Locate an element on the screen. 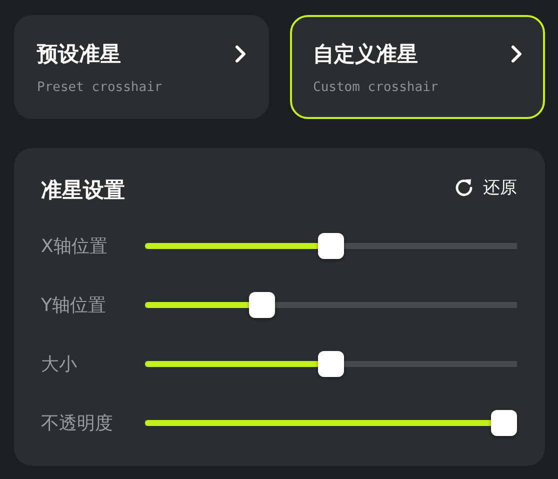 The height and width of the screenshot is (479, 558). mode-card: 预设准星 Preset crosshair is located at coordinates (141, 67).